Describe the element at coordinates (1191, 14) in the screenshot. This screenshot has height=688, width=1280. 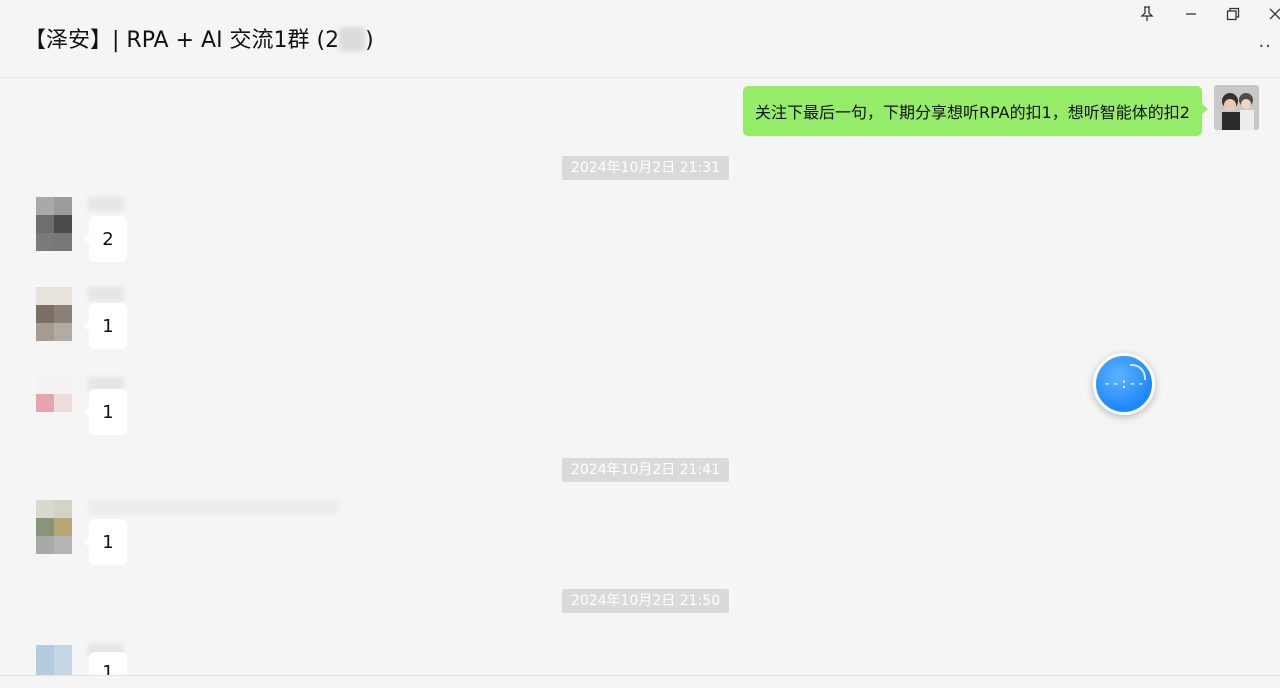
I see `minimize-icon` at that location.